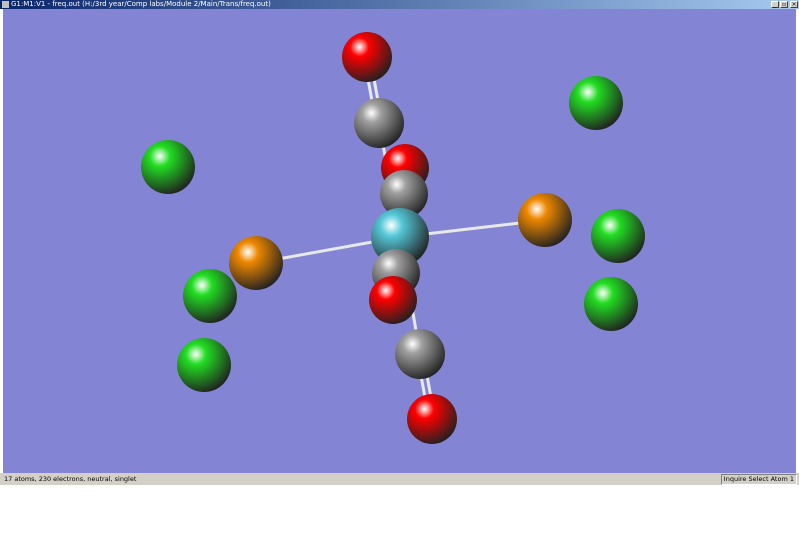 Image resolution: width=799 pixels, height=542 pixels. I want to click on minimize-button: _, so click(775, 4).